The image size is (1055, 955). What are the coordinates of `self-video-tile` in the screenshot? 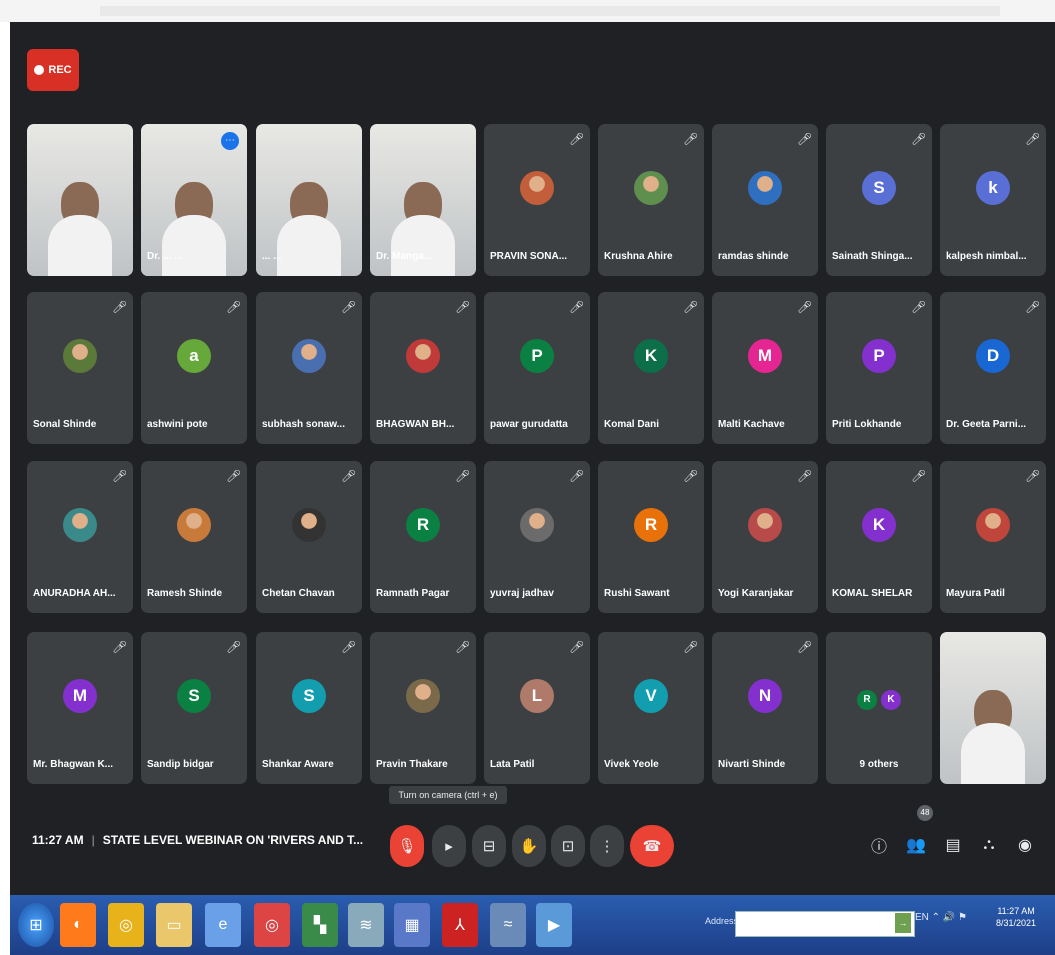 It's located at (993, 708).